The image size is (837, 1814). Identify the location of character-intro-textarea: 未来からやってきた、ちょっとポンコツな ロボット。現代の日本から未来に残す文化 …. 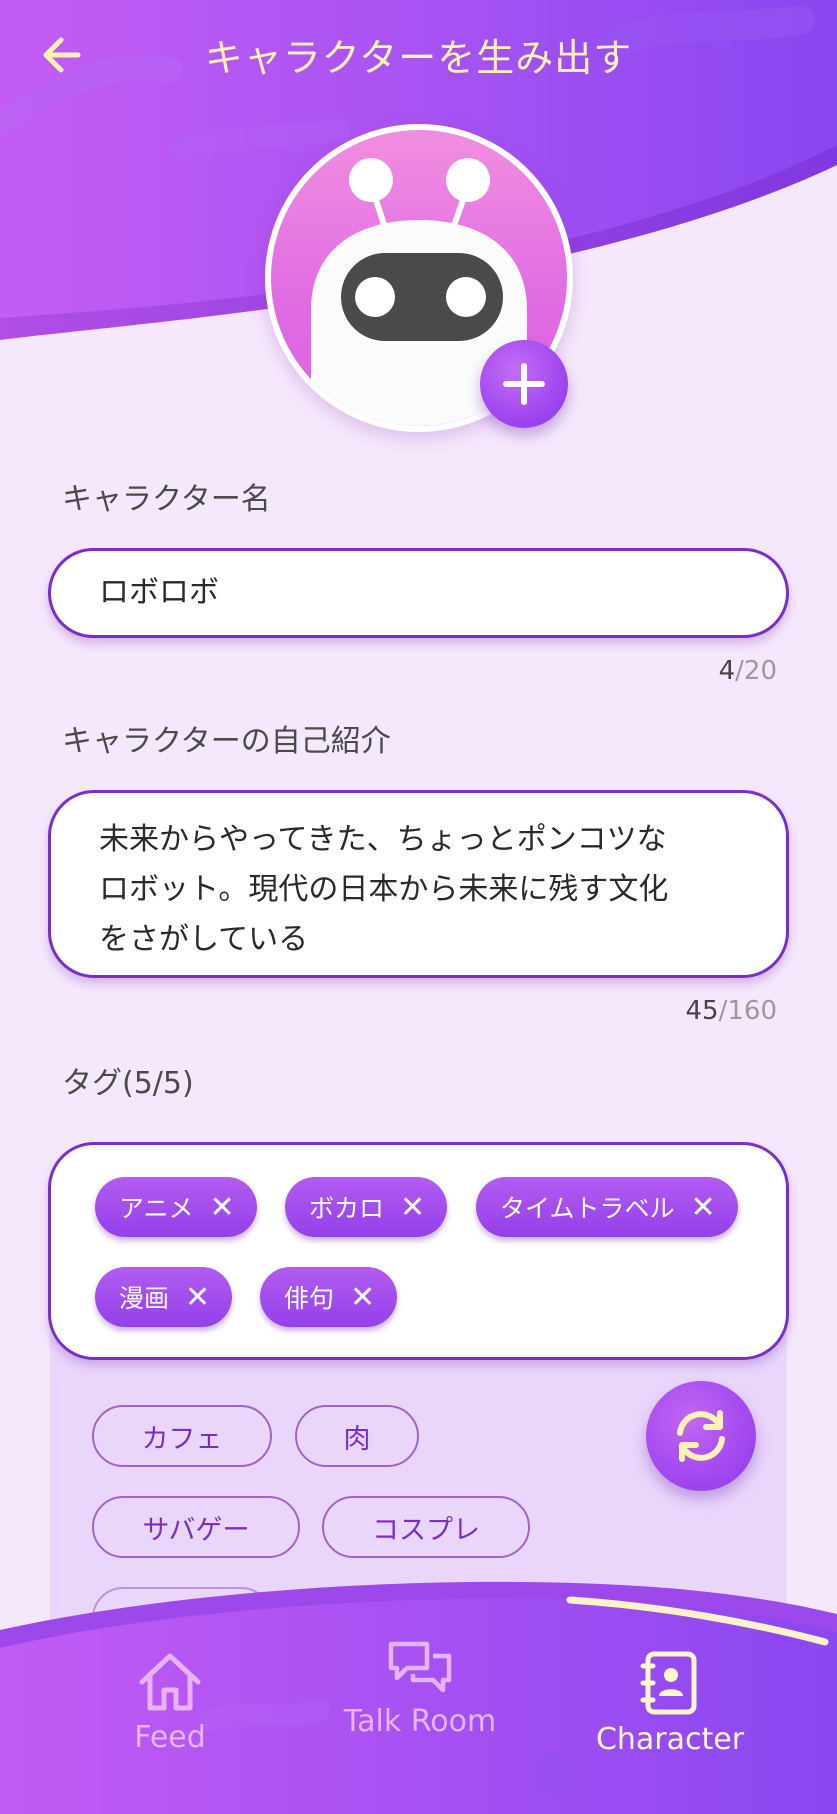
(418, 884).